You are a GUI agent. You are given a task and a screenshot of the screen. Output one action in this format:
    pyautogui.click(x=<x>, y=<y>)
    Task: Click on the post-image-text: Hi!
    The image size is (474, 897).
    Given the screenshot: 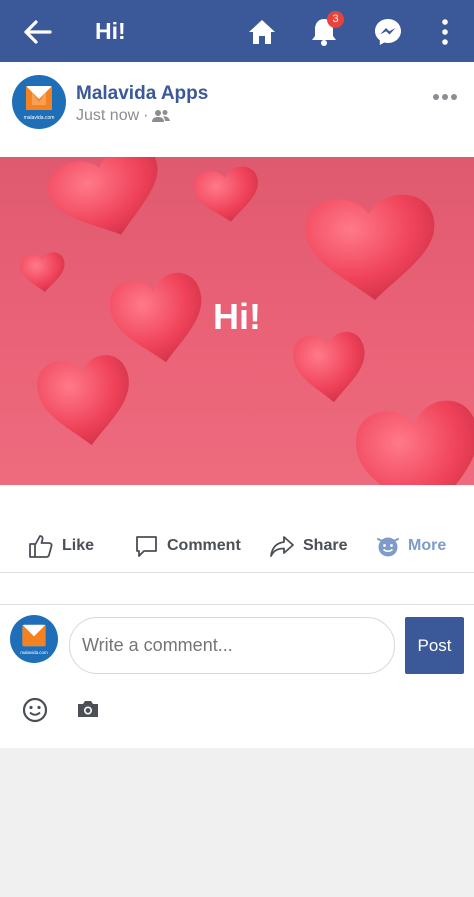 What is the action you would take?
    pyautogui.click(x=237, y=316)
    